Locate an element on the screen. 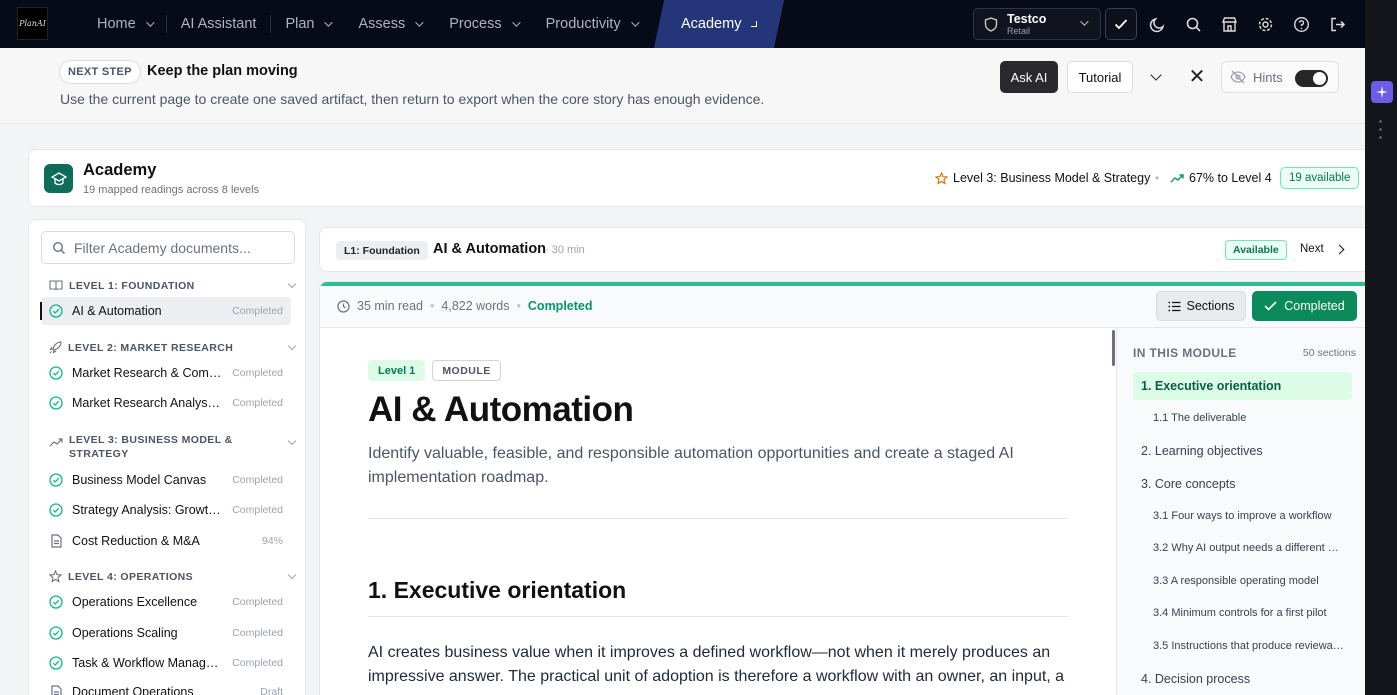  completion-status: Completed is located at coordinates (560, 306).